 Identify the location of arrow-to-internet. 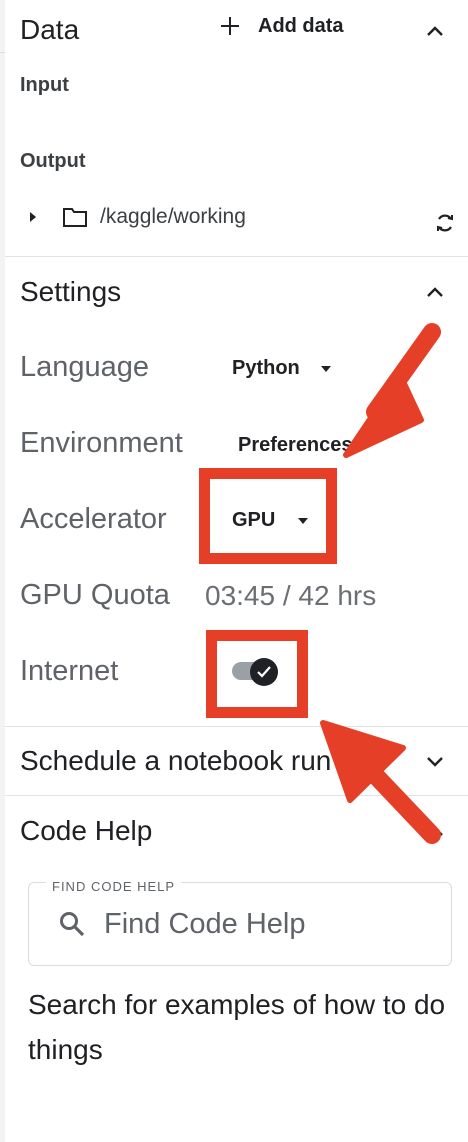
(380, 782).